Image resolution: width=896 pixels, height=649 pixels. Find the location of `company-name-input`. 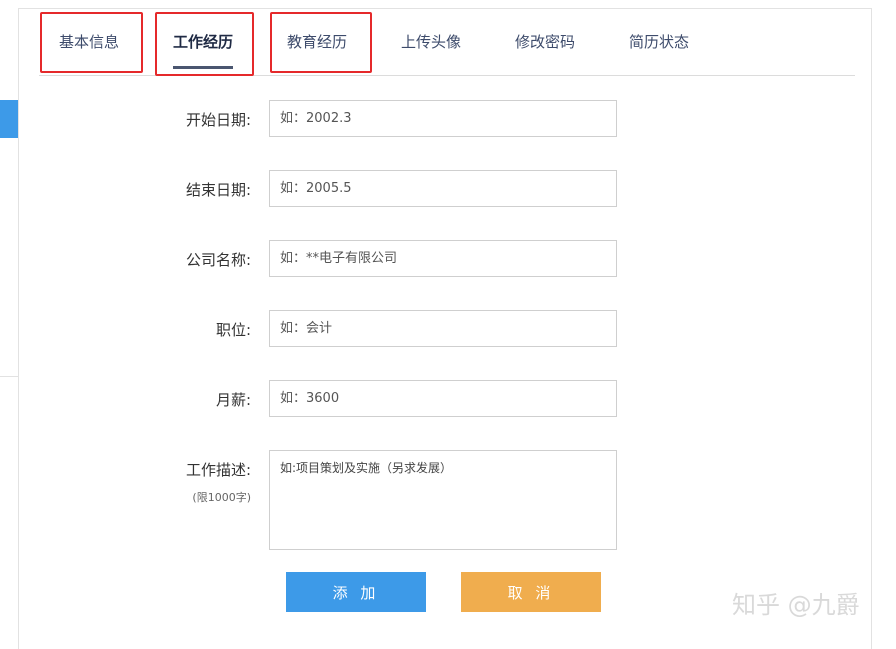

company-name-input is located at coordinates (443, 258).